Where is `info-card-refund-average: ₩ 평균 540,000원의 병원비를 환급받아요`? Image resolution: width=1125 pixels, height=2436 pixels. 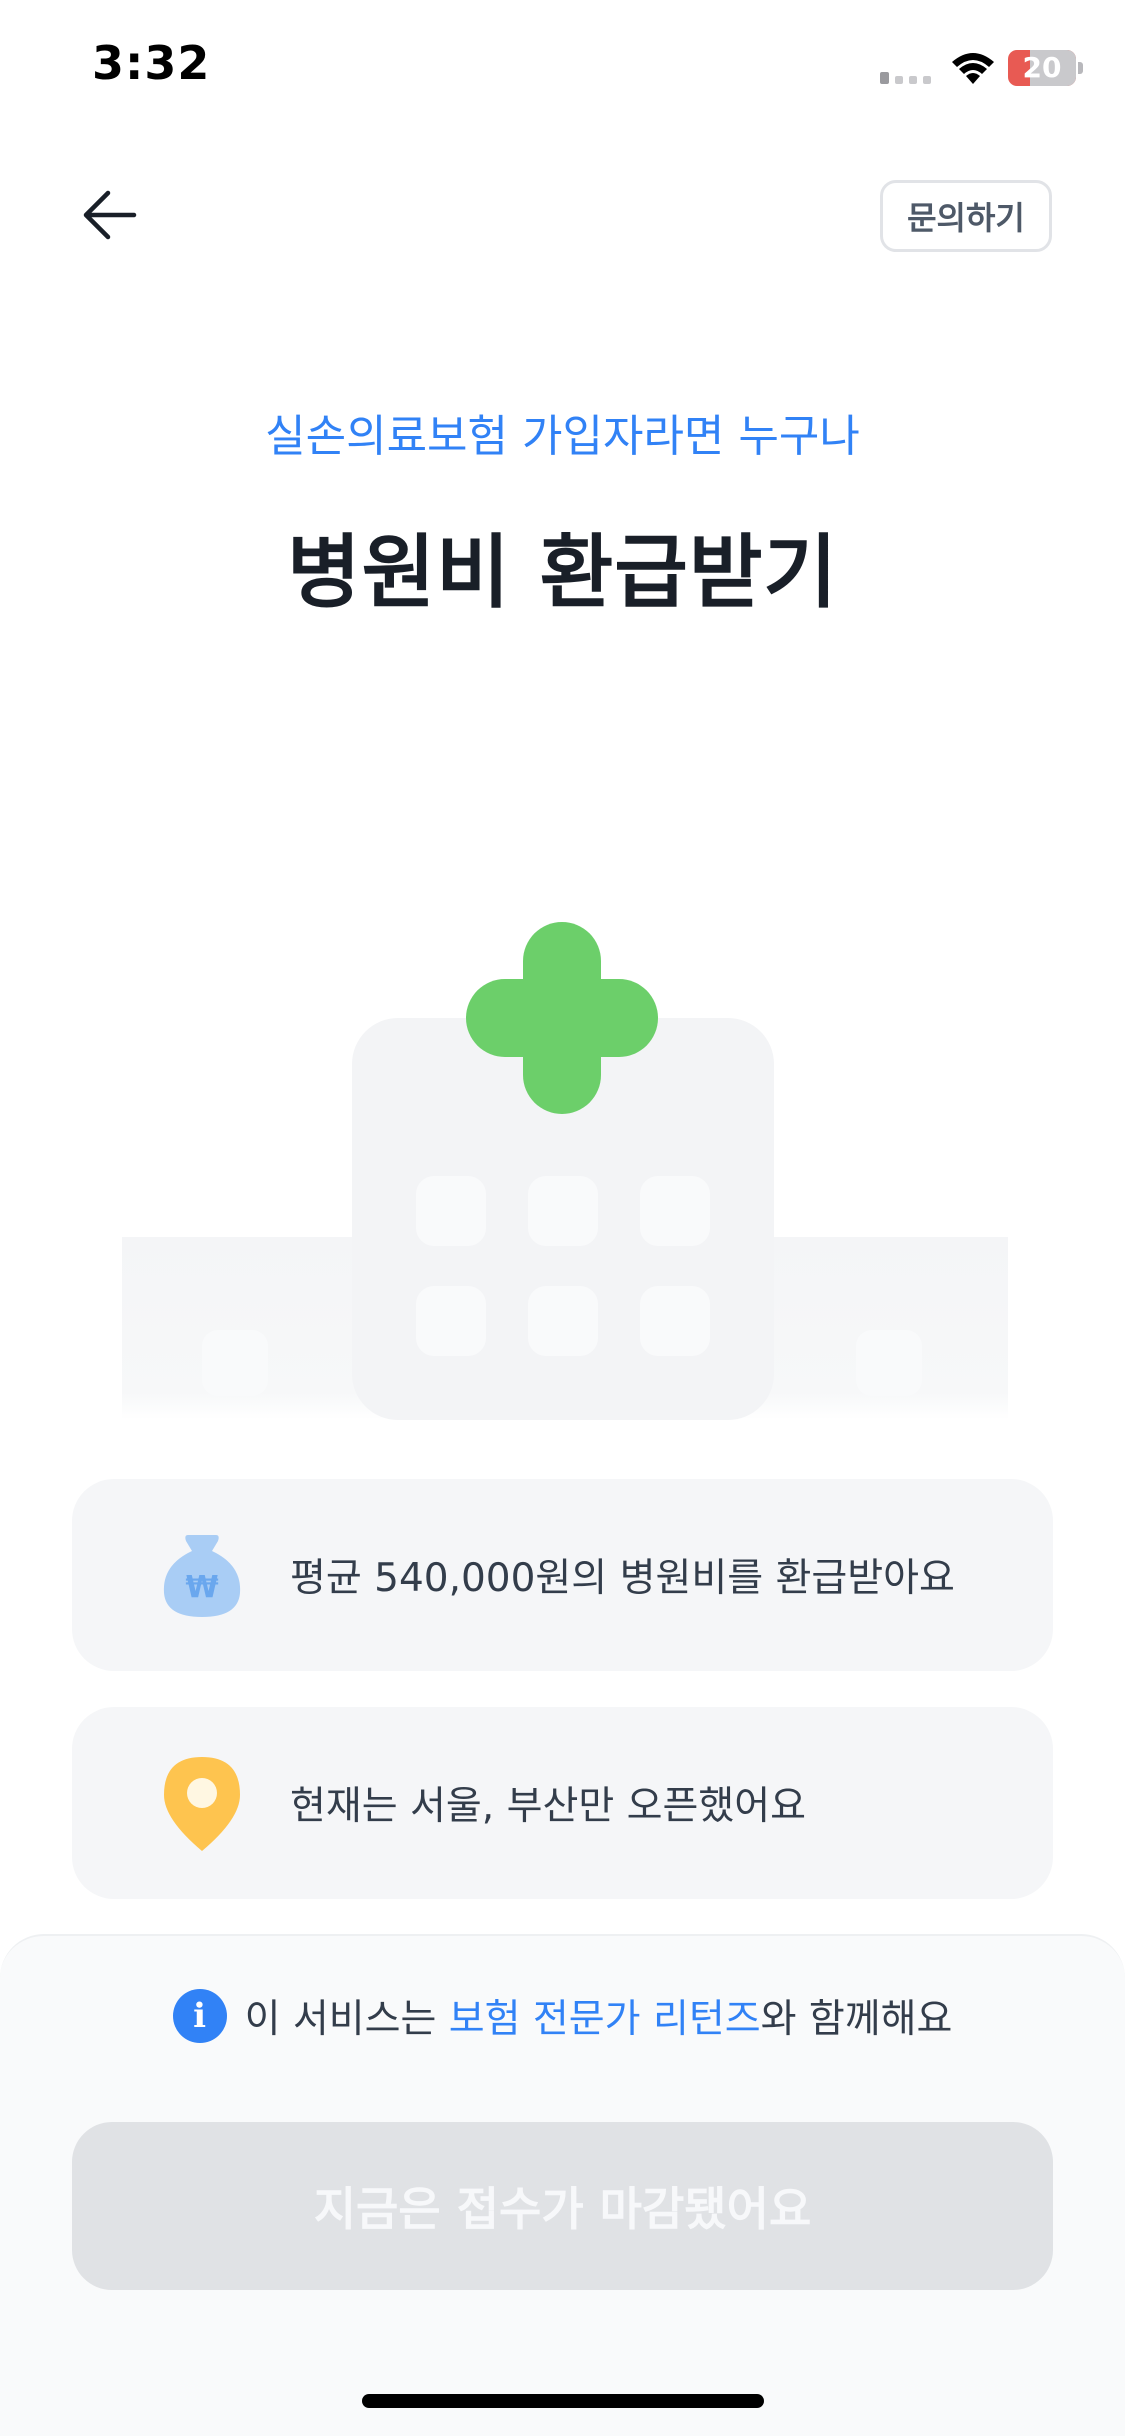 info-card-refund-average: ₩ 평균 540,000원의 병원비를 환급받아요 is located at coordinates (562, 1575).